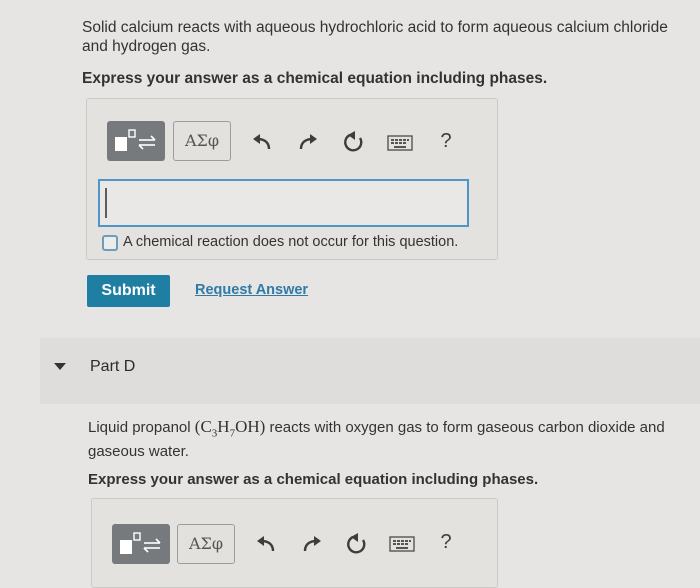 This screenshot has width=700, height=588. I want to click on propanol-formula: (C3H7OH), so click(230, 428).